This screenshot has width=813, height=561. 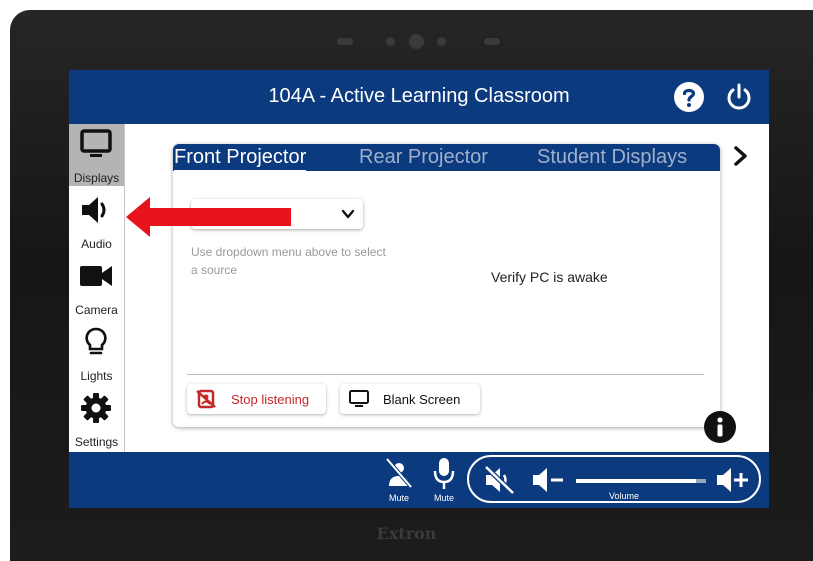 What do you see at coordinates (406, 533) in the screenshot?
I see `device-brand-logo: Extron` at bounding box center [406, 533].